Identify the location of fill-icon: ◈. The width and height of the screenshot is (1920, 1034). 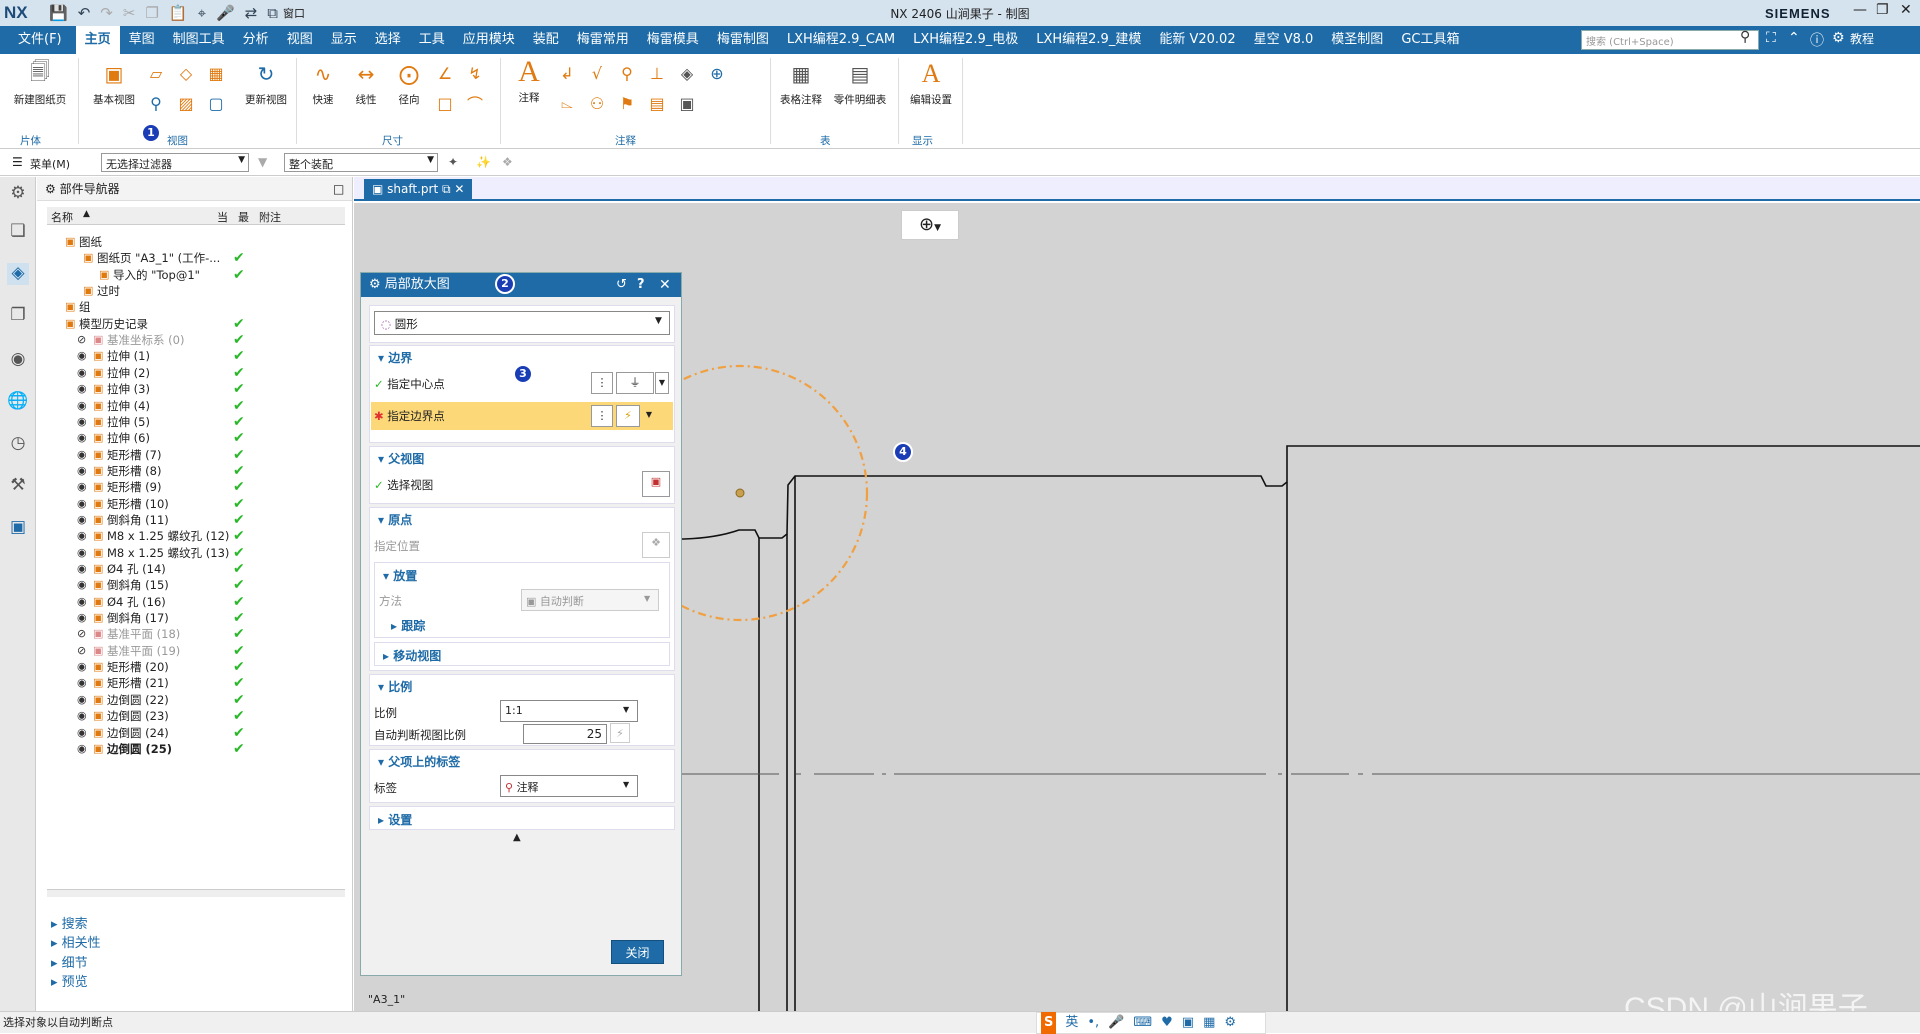
(687, 73).